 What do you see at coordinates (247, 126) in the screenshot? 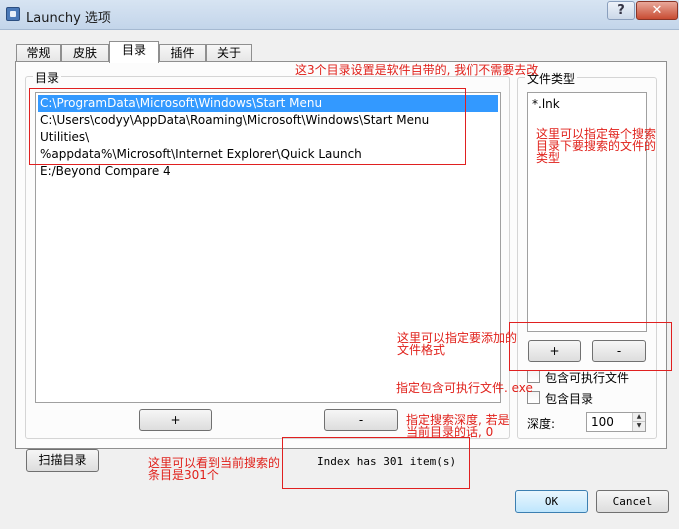
I see `annotation-box-directories` at bounding box center [247, 126].